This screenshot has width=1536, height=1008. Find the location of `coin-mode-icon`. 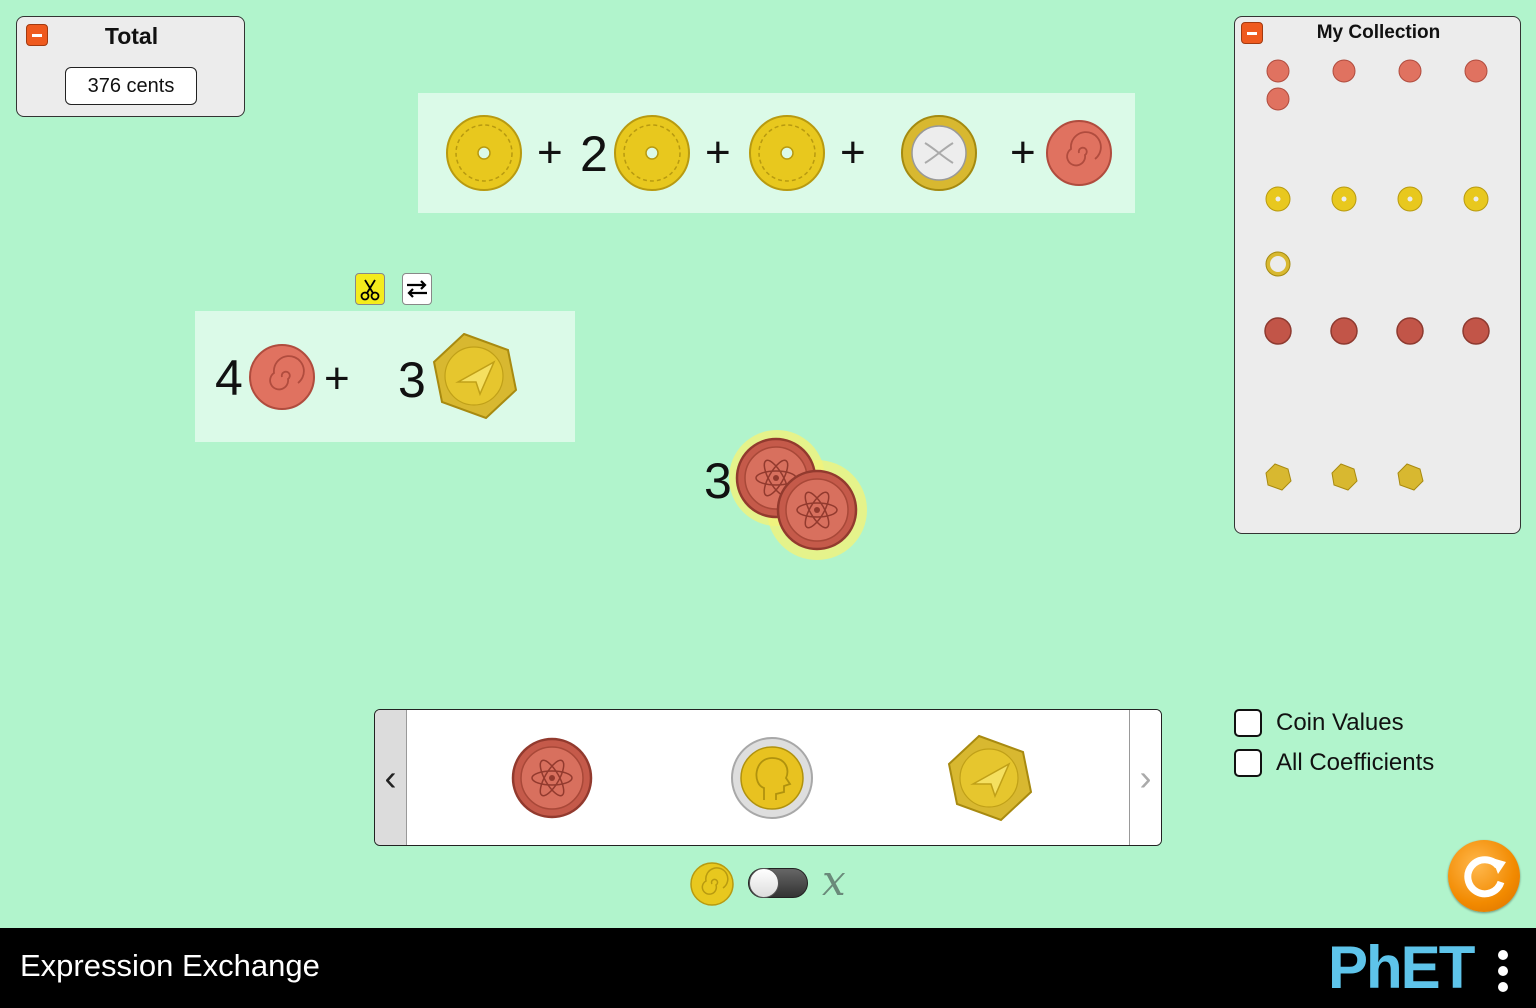

coin-mode-icon is located at coordinates (712, 884).